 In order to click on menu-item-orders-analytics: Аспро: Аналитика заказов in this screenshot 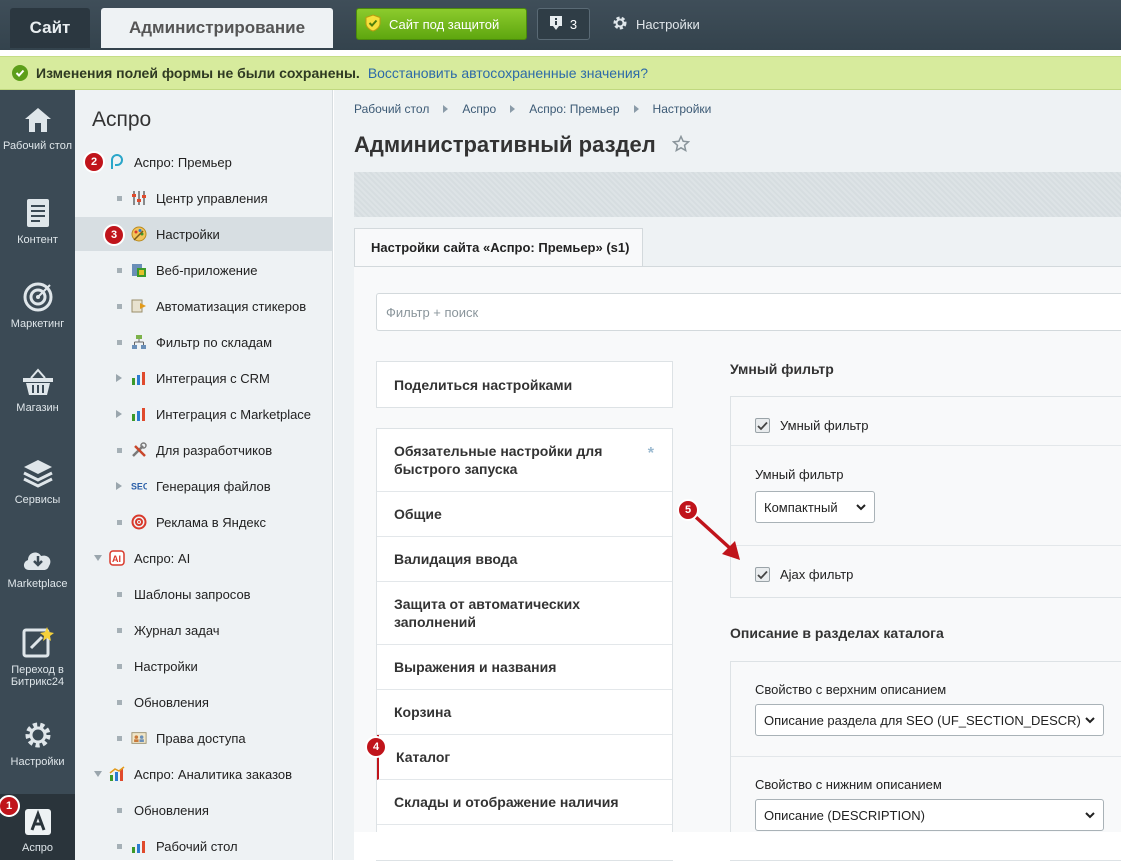, I will do `click(204, 774)`.